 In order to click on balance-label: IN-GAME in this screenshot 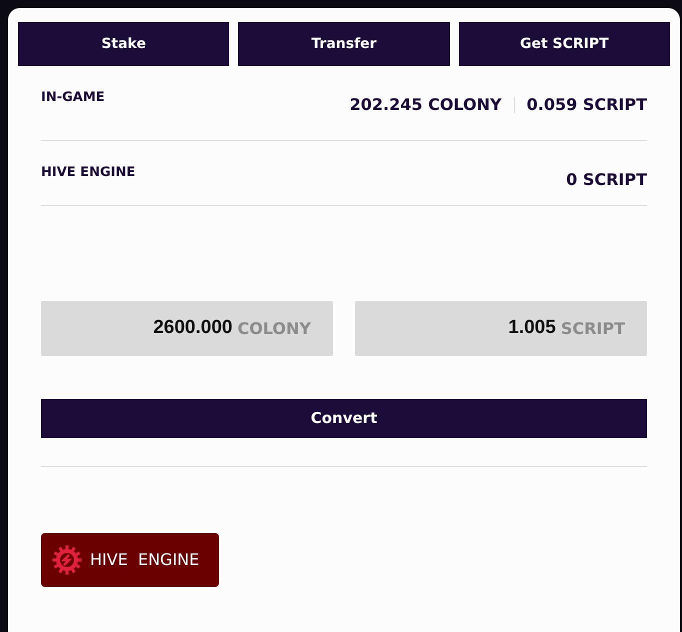, I will do `click(73, 98)`.